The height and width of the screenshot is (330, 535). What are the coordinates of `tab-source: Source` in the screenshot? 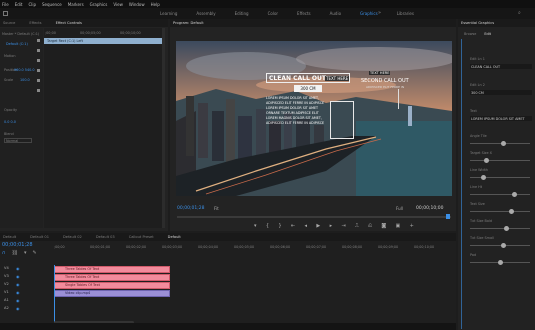 It's located at (9, 23).